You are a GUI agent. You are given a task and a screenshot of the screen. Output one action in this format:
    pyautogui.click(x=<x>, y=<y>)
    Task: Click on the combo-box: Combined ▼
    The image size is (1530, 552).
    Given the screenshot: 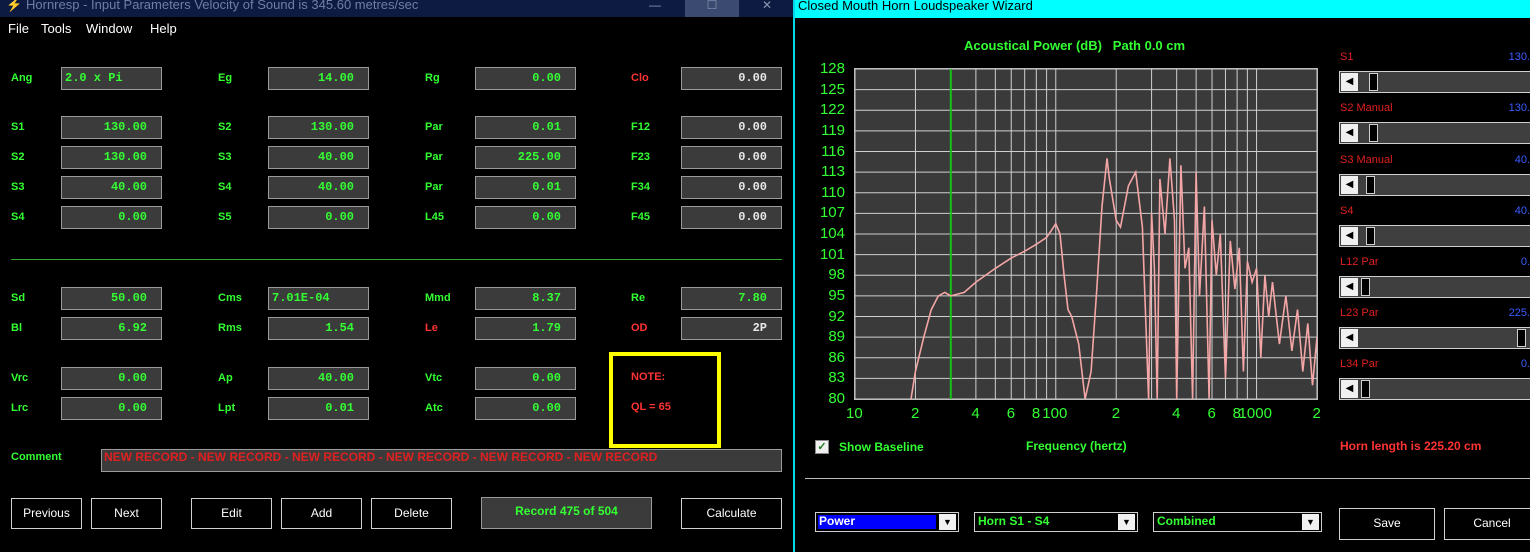 What is the action you would take?
    pyautogui.click(x=1237, y=522)
    